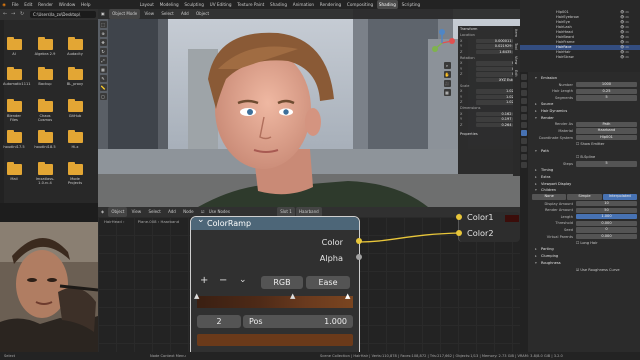 The height and width of the screenshot is (360, 640). Describe the element at coordinates (497, 74) in the screenshot. I see `rotation-z-field: 0°` at that location.